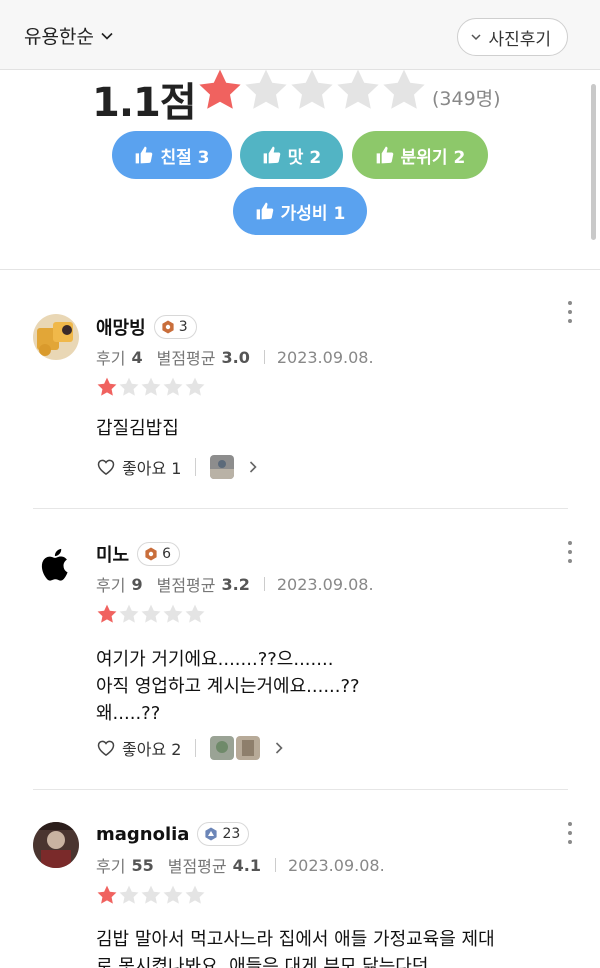  What do you see at coordinates (313, 213) in the screenshot?
I see `tag-label: 가성비 1` at bounding box center [313, 213].